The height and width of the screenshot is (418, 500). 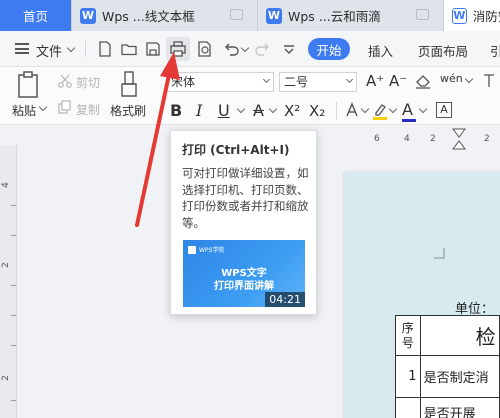 I want to click on tab-home: 首页, so click(x=36, y=15).